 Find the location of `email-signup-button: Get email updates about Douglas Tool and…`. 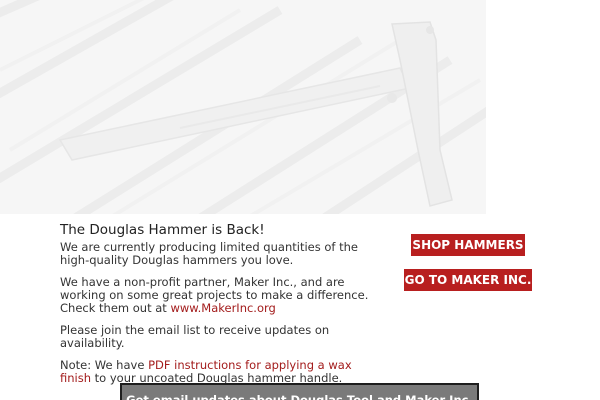

email-signup-button: Get email updates about Douglas Tool and… is located at coordinates (299, 391).